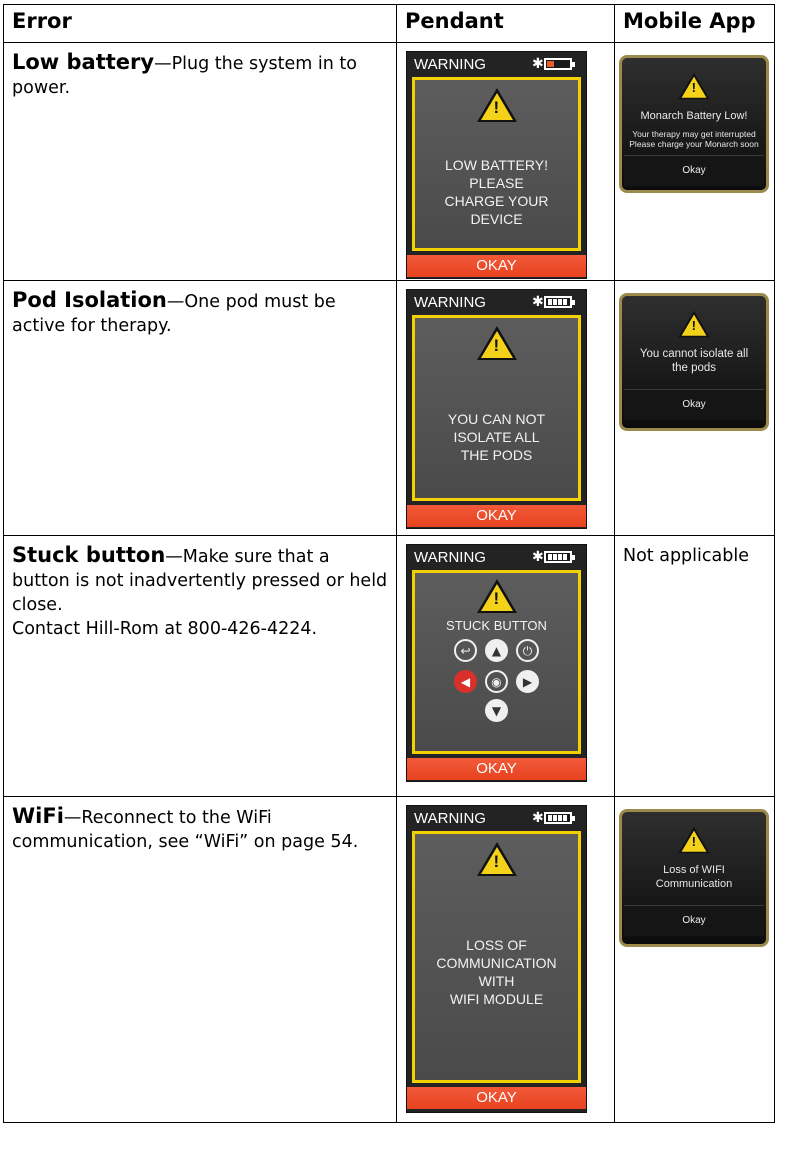  I want to click on pendant-message: LOSS OF COMMUNICATION WITH WIFI MODULE, so click(496, 972).